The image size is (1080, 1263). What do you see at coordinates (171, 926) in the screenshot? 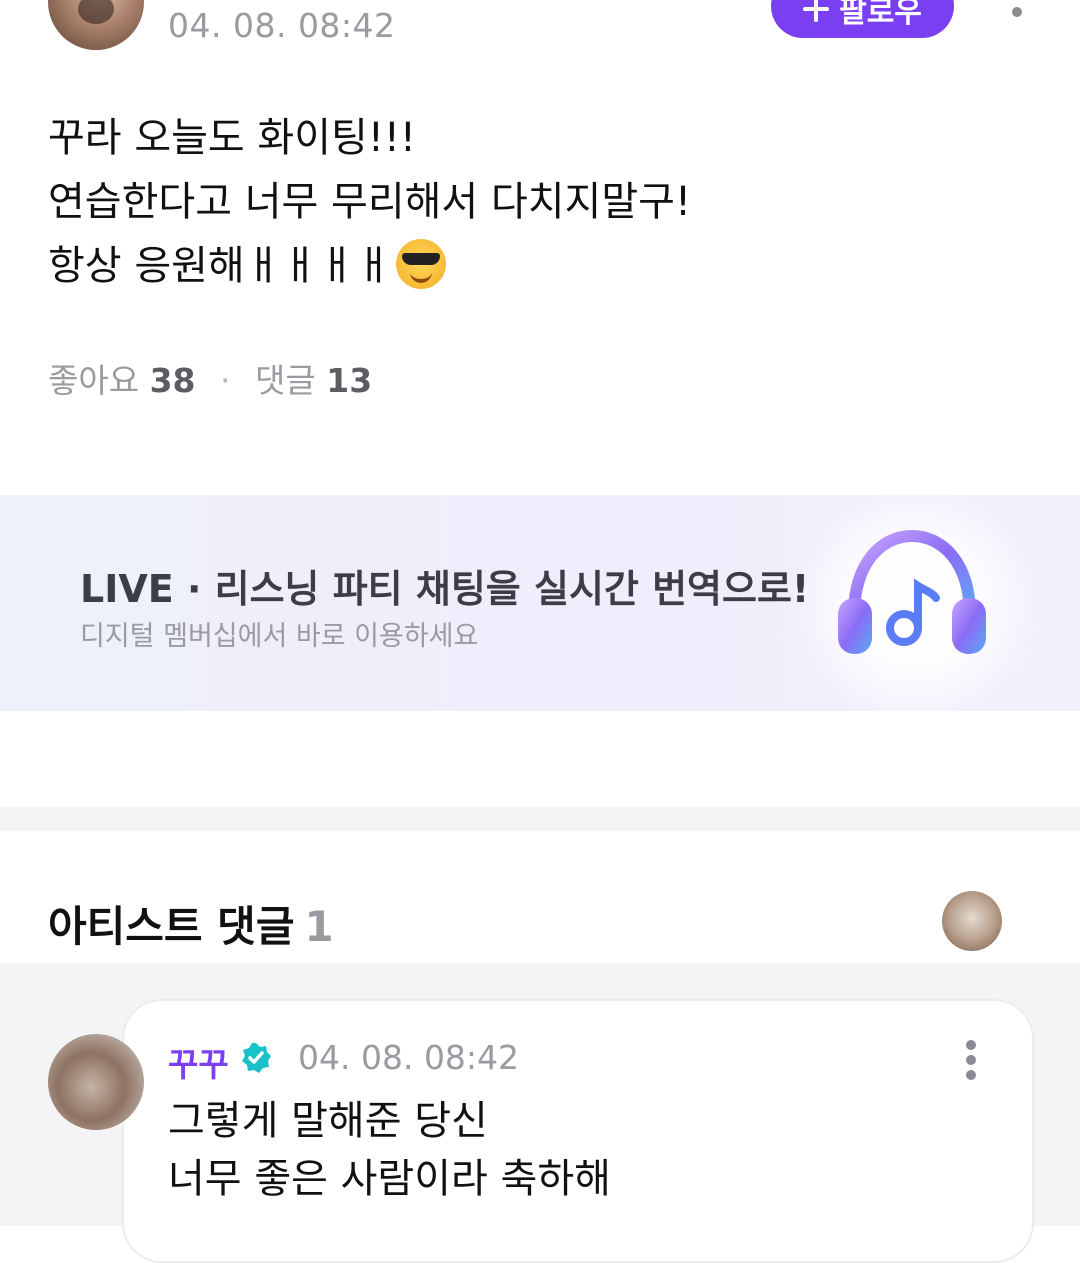
I see `artist-comments-title: 아티스트 댓글` at bounding box center [171, 926].